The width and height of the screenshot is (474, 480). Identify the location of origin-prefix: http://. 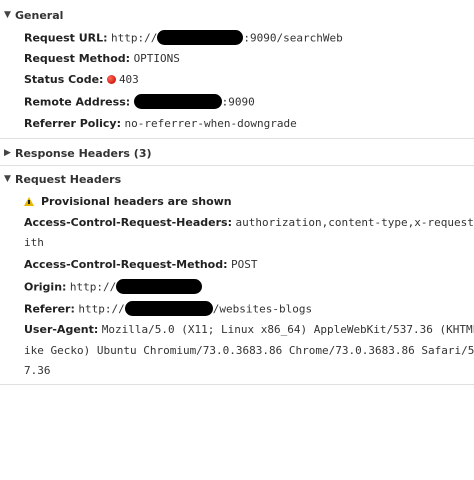
(93, 287).